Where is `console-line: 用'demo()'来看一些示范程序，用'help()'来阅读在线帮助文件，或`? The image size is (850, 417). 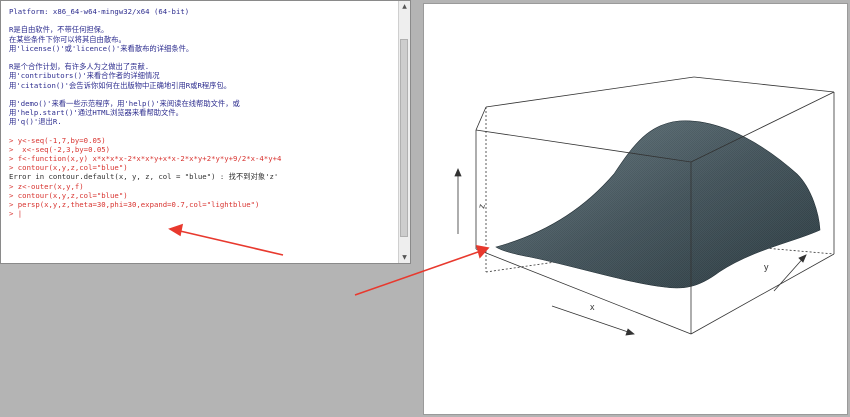
console-line: 用'demo()'来看一些示范程序，用'help()'来阅读在线帮助文件，或 is located at coordinates (124, 103).